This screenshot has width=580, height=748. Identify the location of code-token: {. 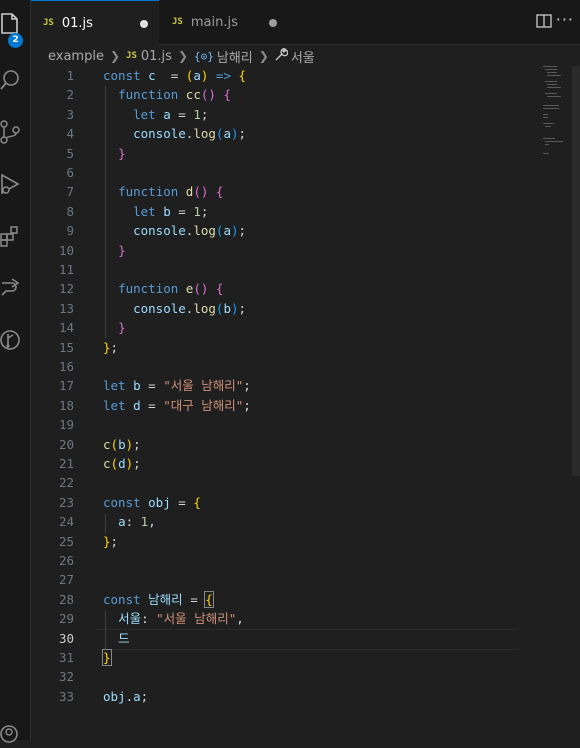
(219, 192).